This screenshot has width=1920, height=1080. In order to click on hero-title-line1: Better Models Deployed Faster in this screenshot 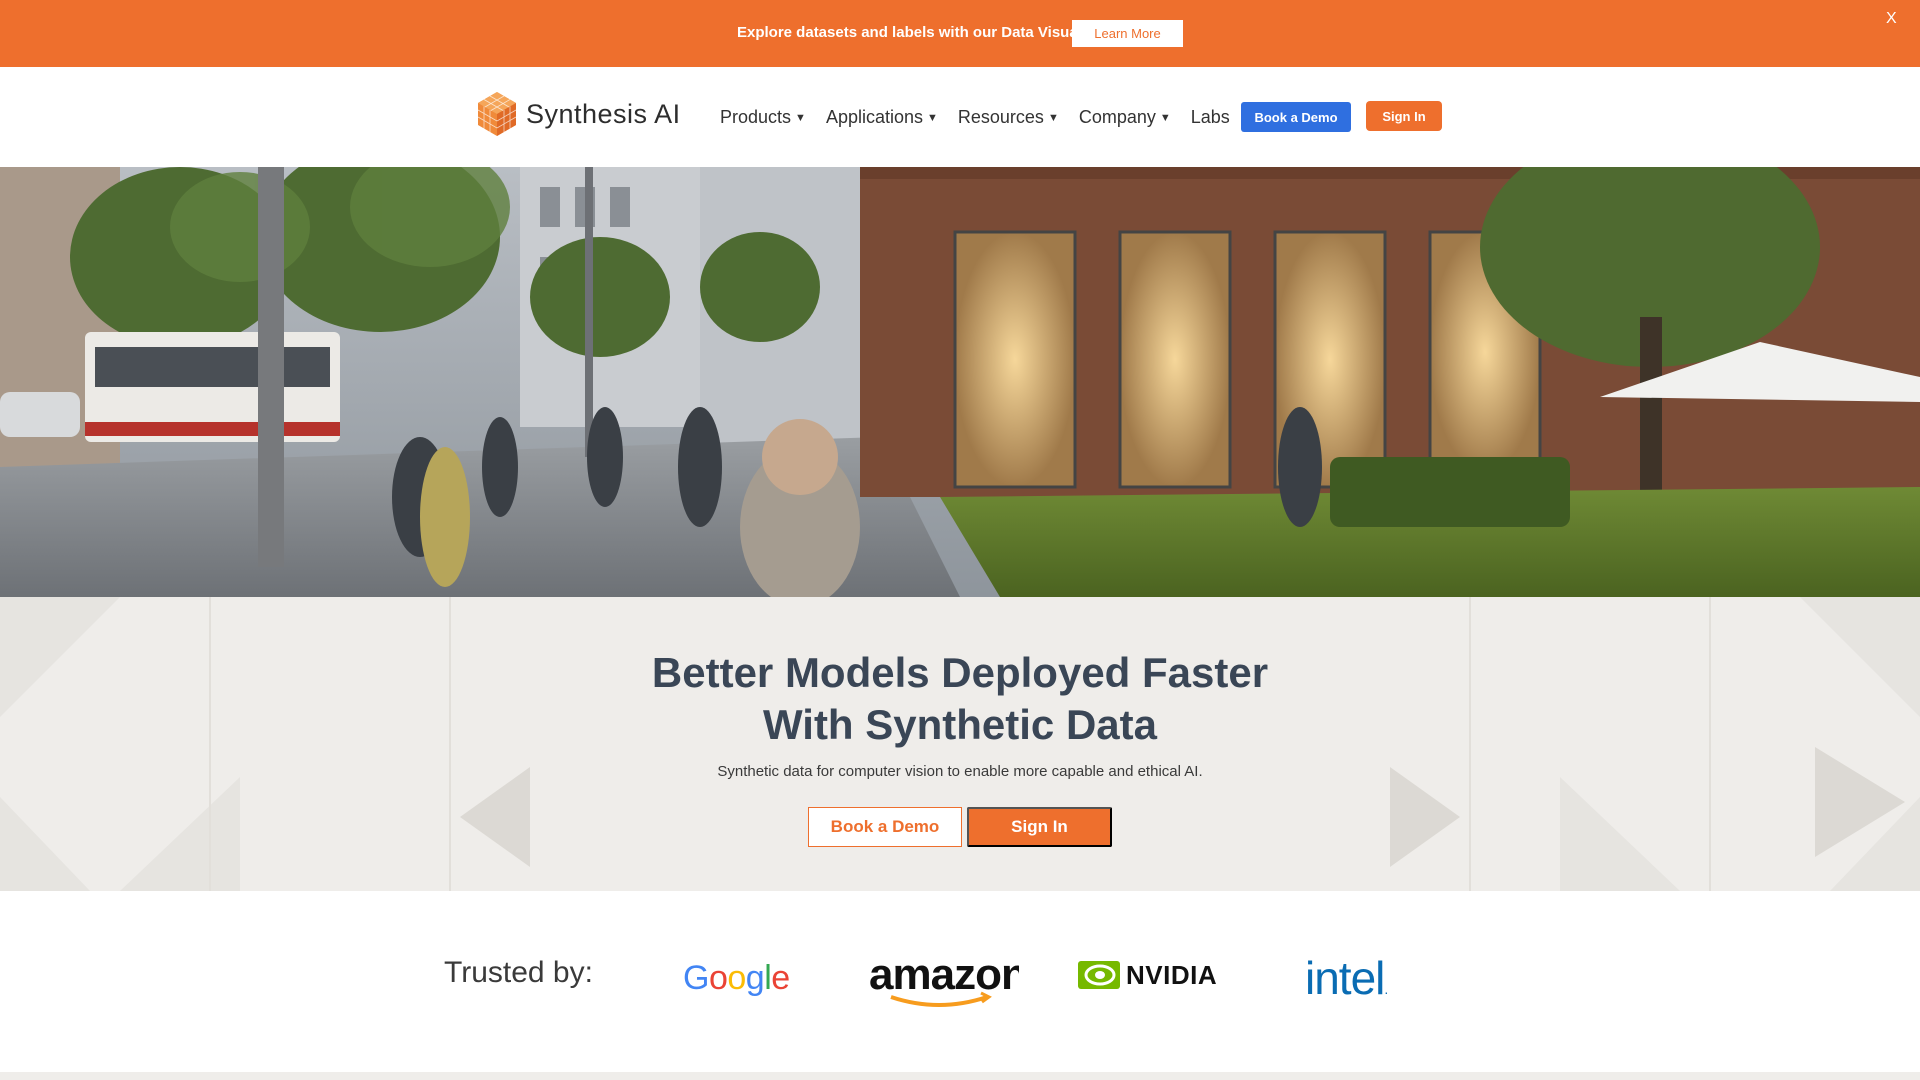, I will do `click(960, 672)`.